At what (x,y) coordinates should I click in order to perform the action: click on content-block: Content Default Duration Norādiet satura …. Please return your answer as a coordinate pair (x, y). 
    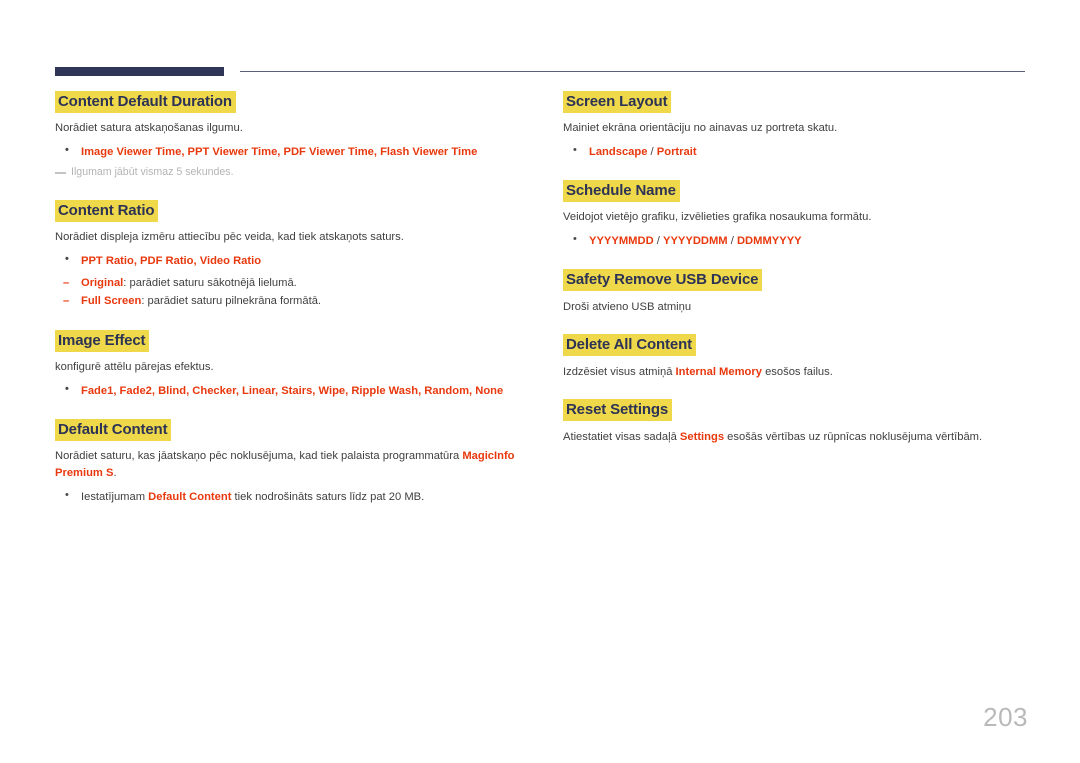
    Looking at the image, I should click on (290, 136).